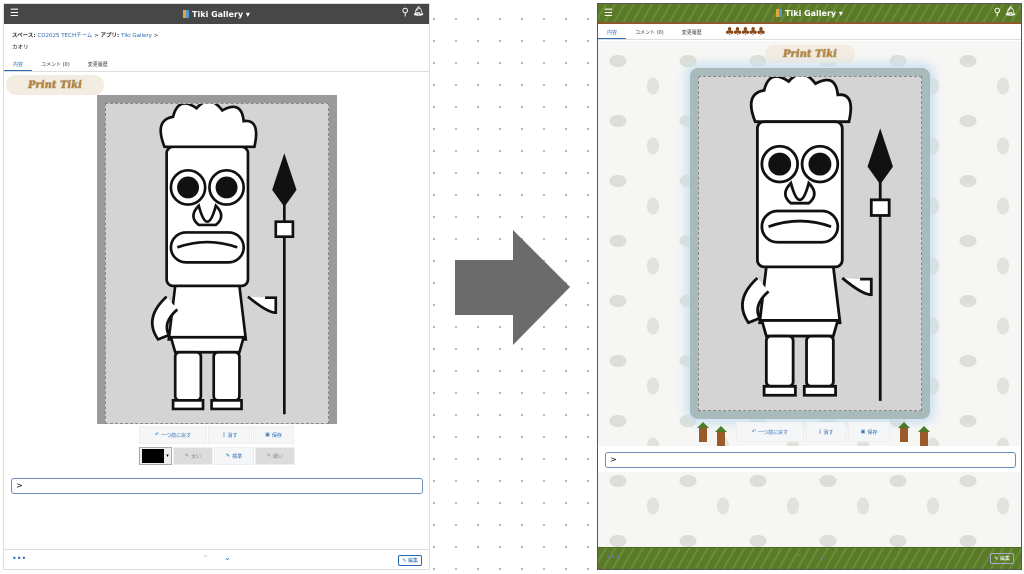 This screenshot has height=574, width=1024. I want to click on color-swatch, so click(153, 456).